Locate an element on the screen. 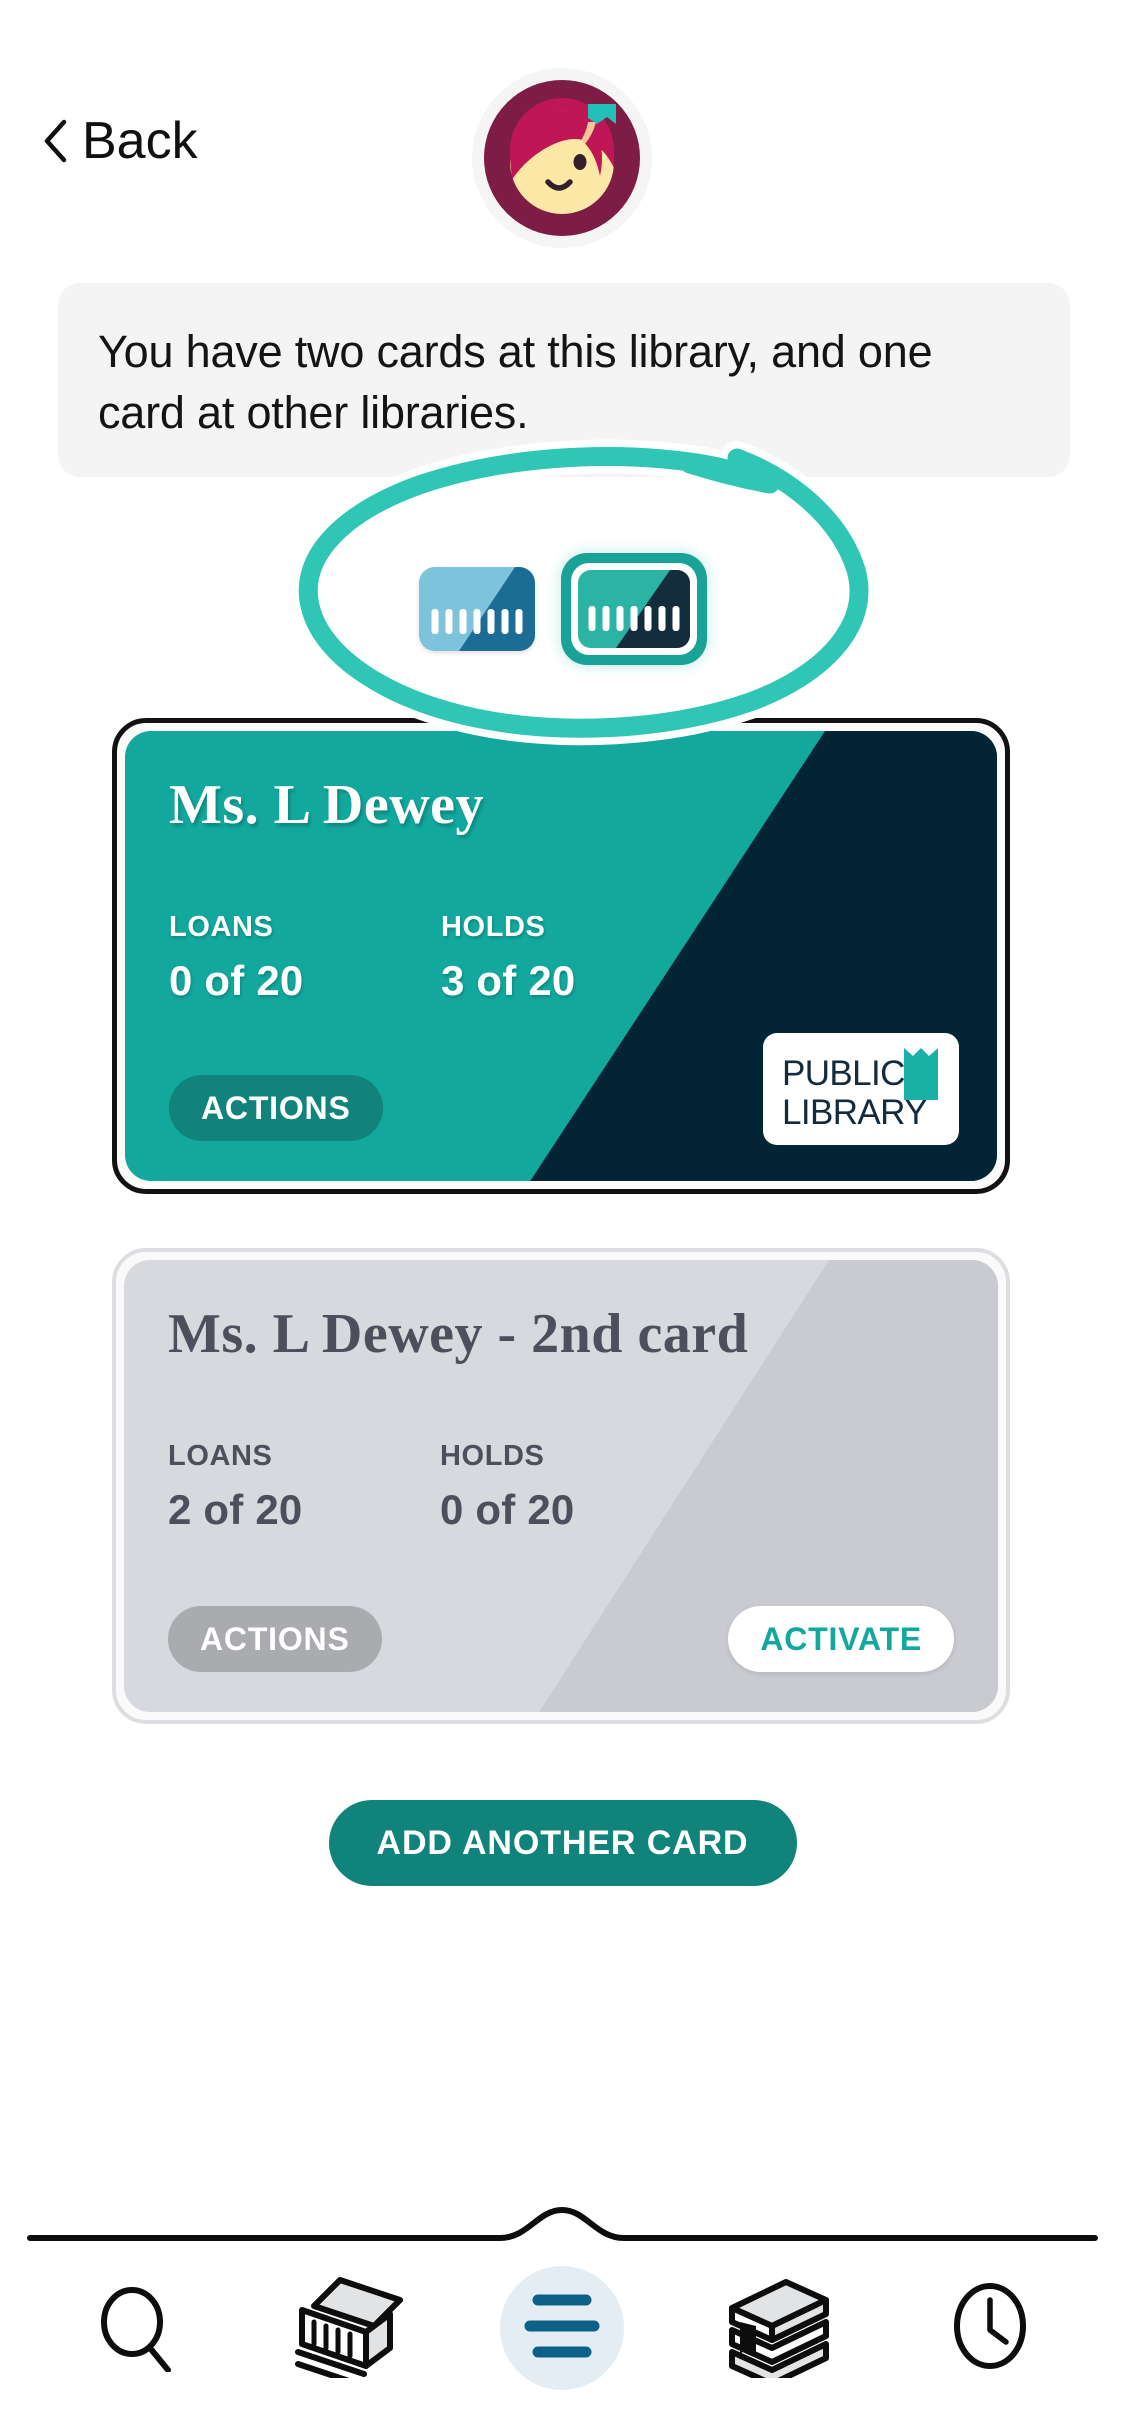 This screenshot has width=1125, height=2436. menu-lines-icon is located at coordinates (562, 2328).